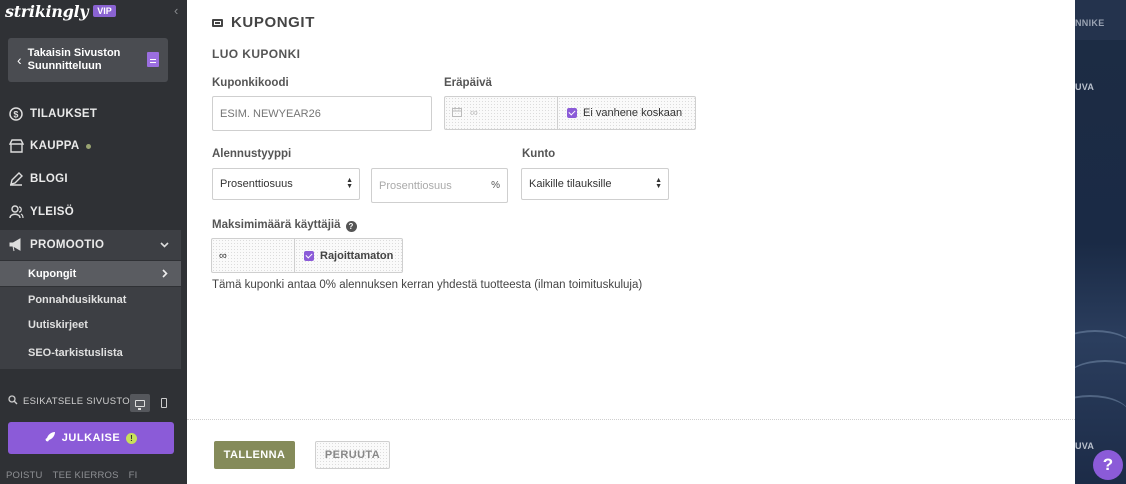 The width and height of the screenshot is (1126, 484). I want to click on desktop-icon, so click(140, 404).